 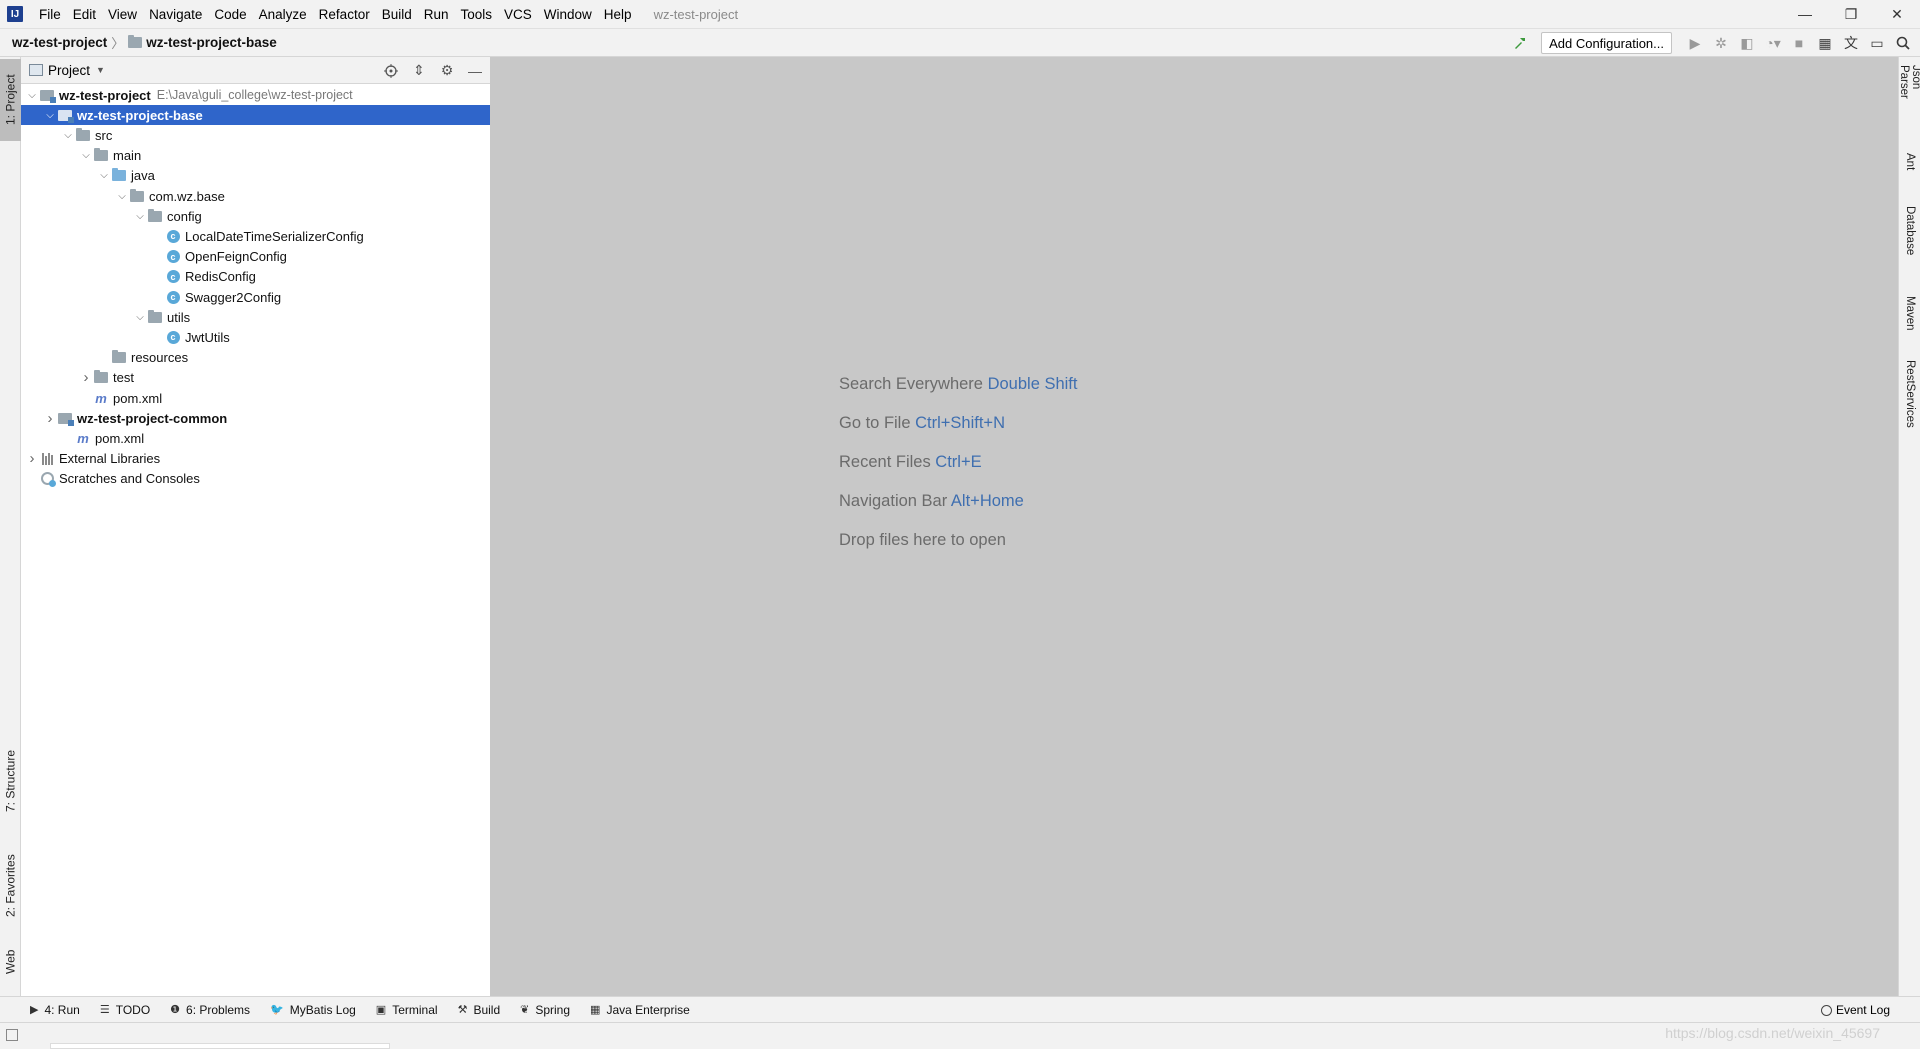 I want to click on tree-item: c JwtUtils, so click(x=255, y=337).